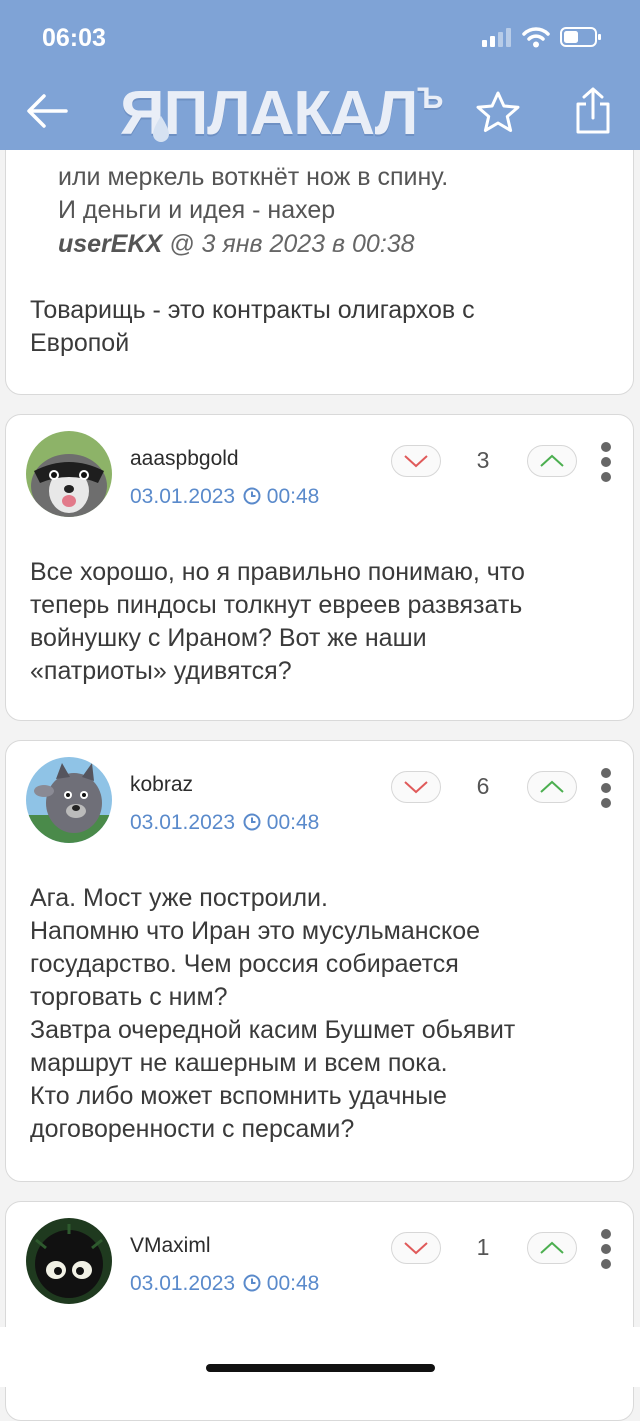  I want to click on quote-attribution: userEKX @ 3 янв 2023 в 00:38, so click(236, 244).